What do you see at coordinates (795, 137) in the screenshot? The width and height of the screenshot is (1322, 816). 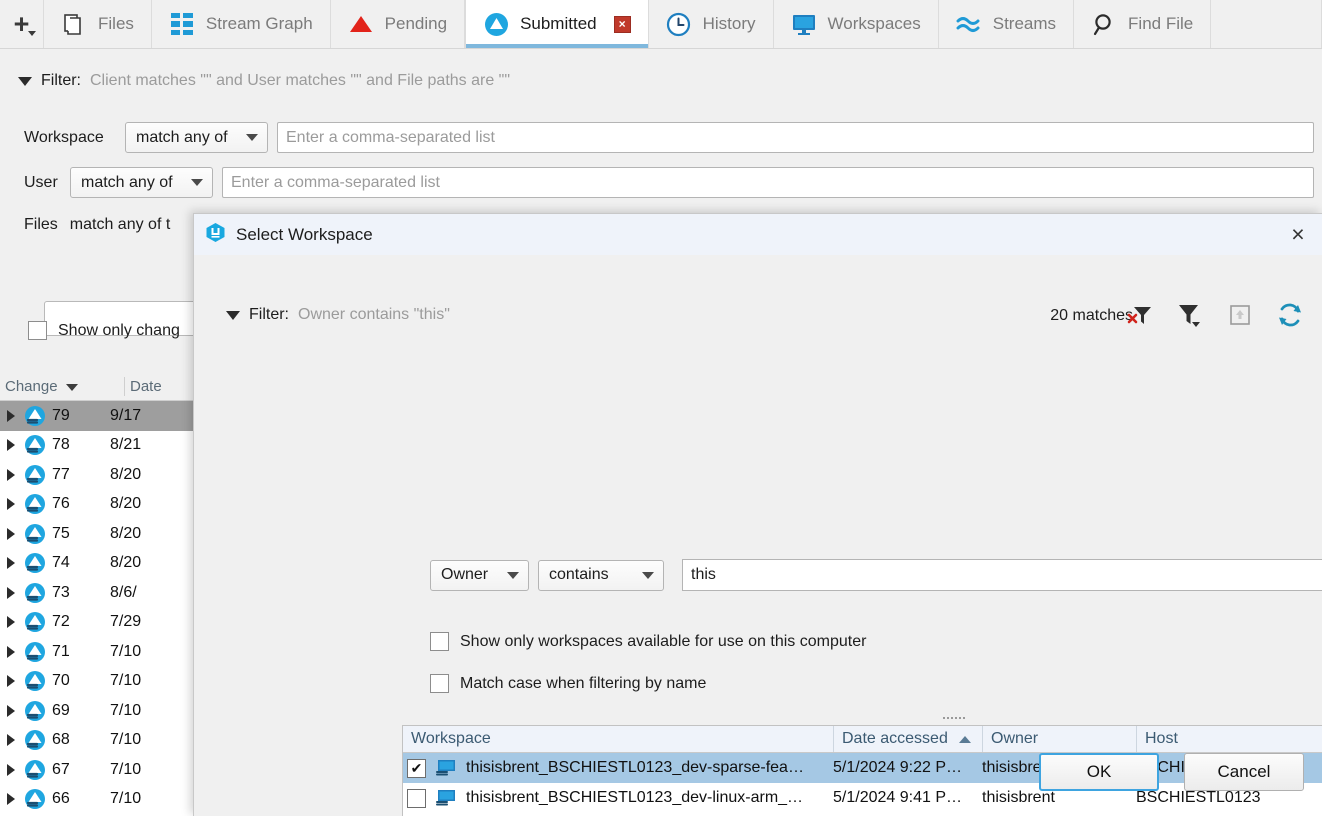 I see `workspace-input: Enter a comma-separated list` at bounding box center [795, 137].